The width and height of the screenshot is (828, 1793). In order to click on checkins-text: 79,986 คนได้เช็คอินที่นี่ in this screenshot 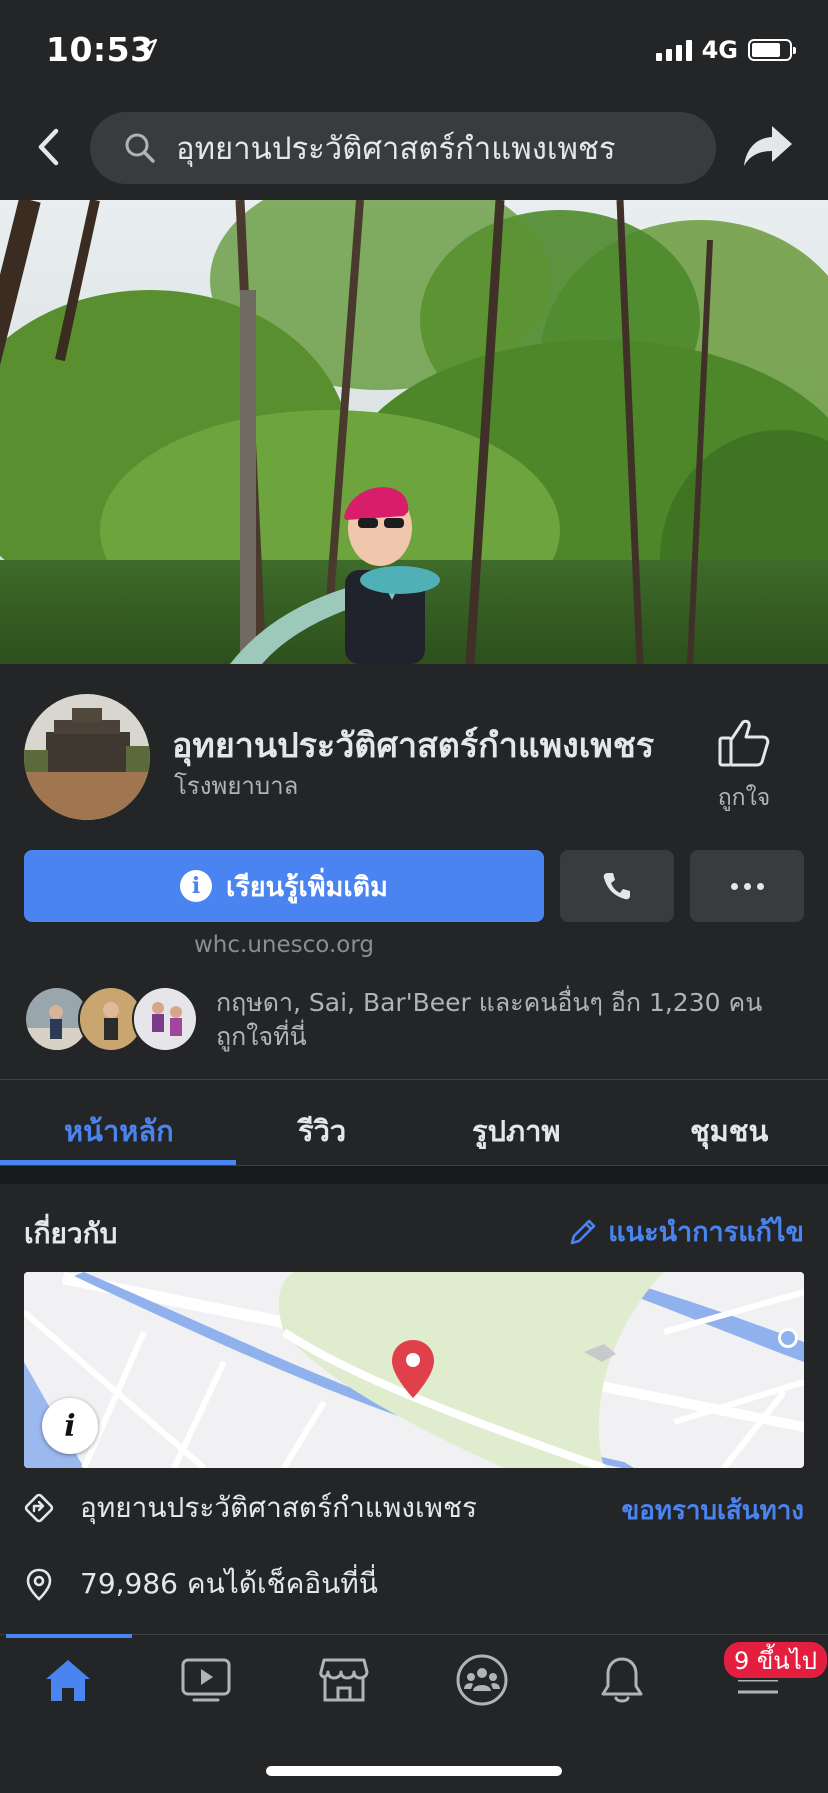, I will do `click(229, 1583)`.